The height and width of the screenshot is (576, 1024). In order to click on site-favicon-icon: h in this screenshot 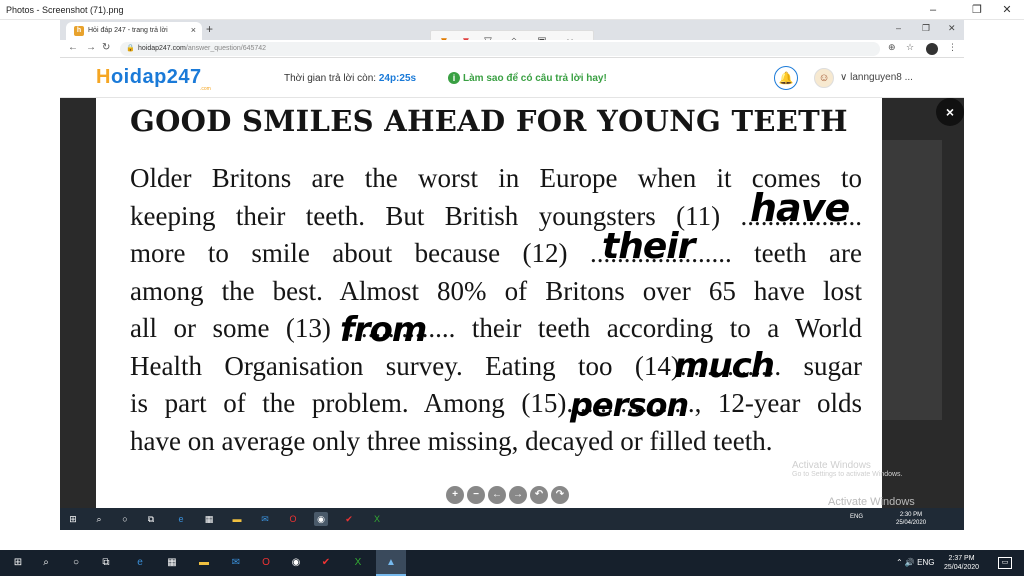, I will do `click(79, 31)`.